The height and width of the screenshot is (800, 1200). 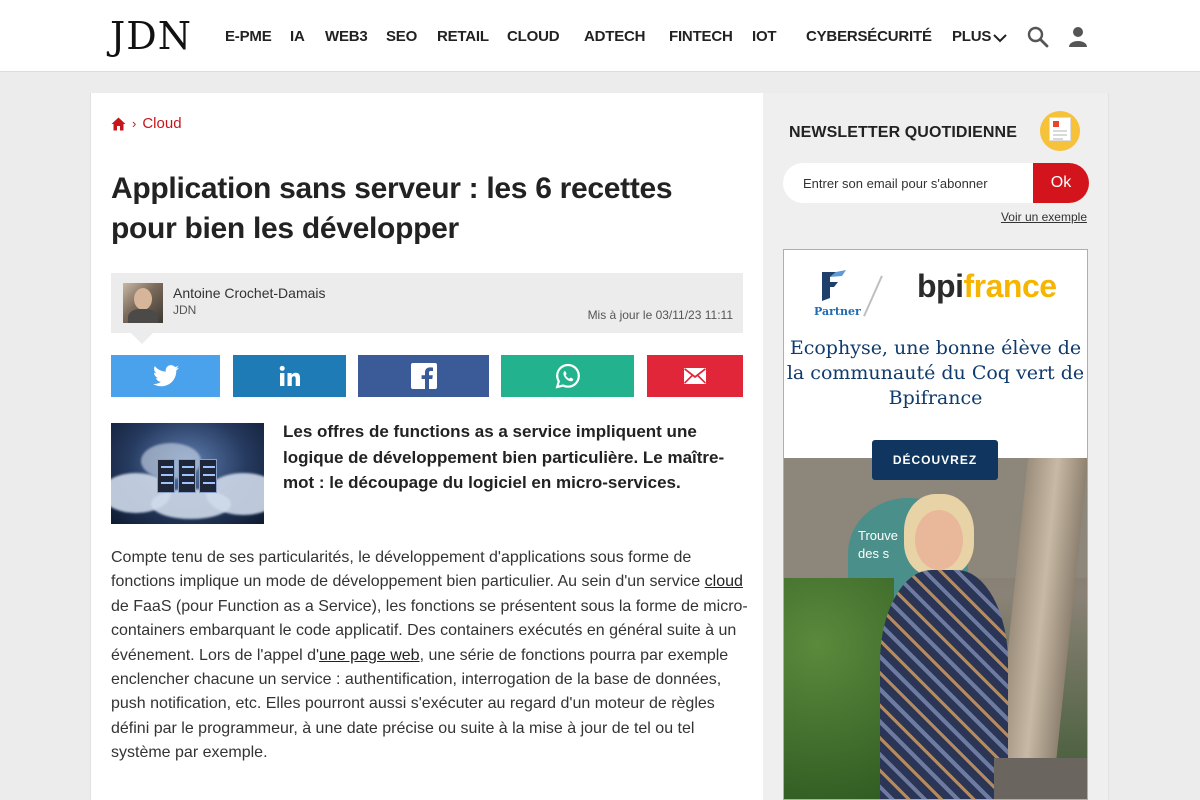 What do you see at coordinates (187, 473) in the screenshot?
I see `article-illustration` at bounding box center [187, 473].